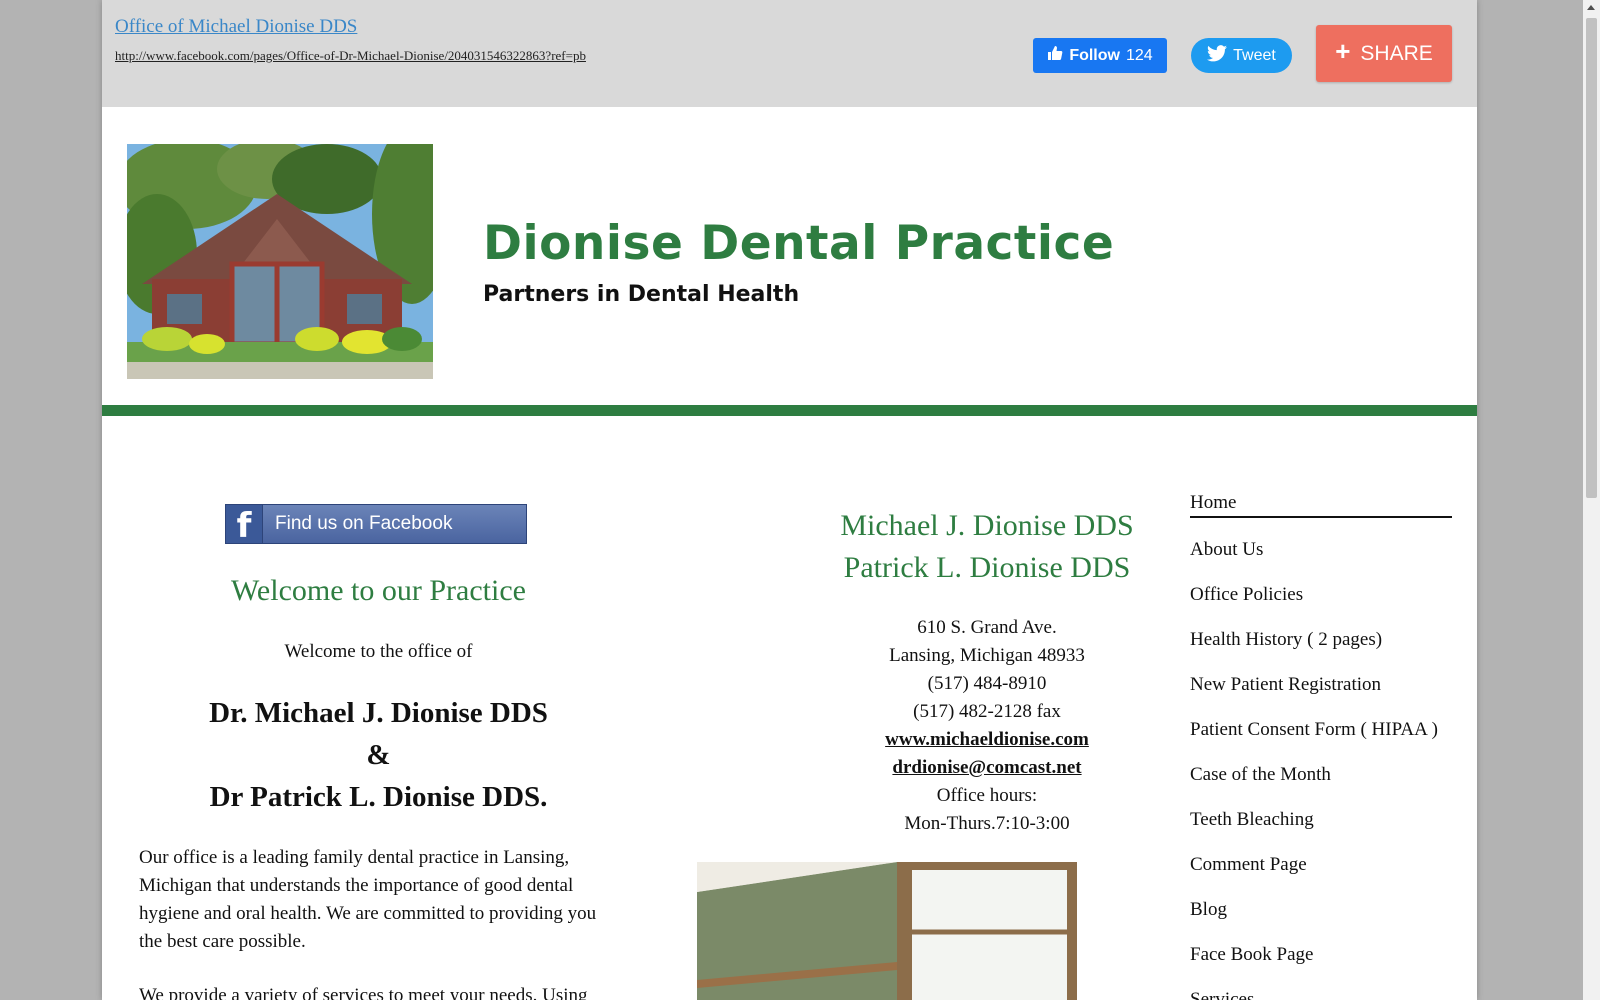  Describe the element at coordinates (1321, 782) in the screenshot. I see `nav-item-case-of-the-month: Case of the Month` at that location.